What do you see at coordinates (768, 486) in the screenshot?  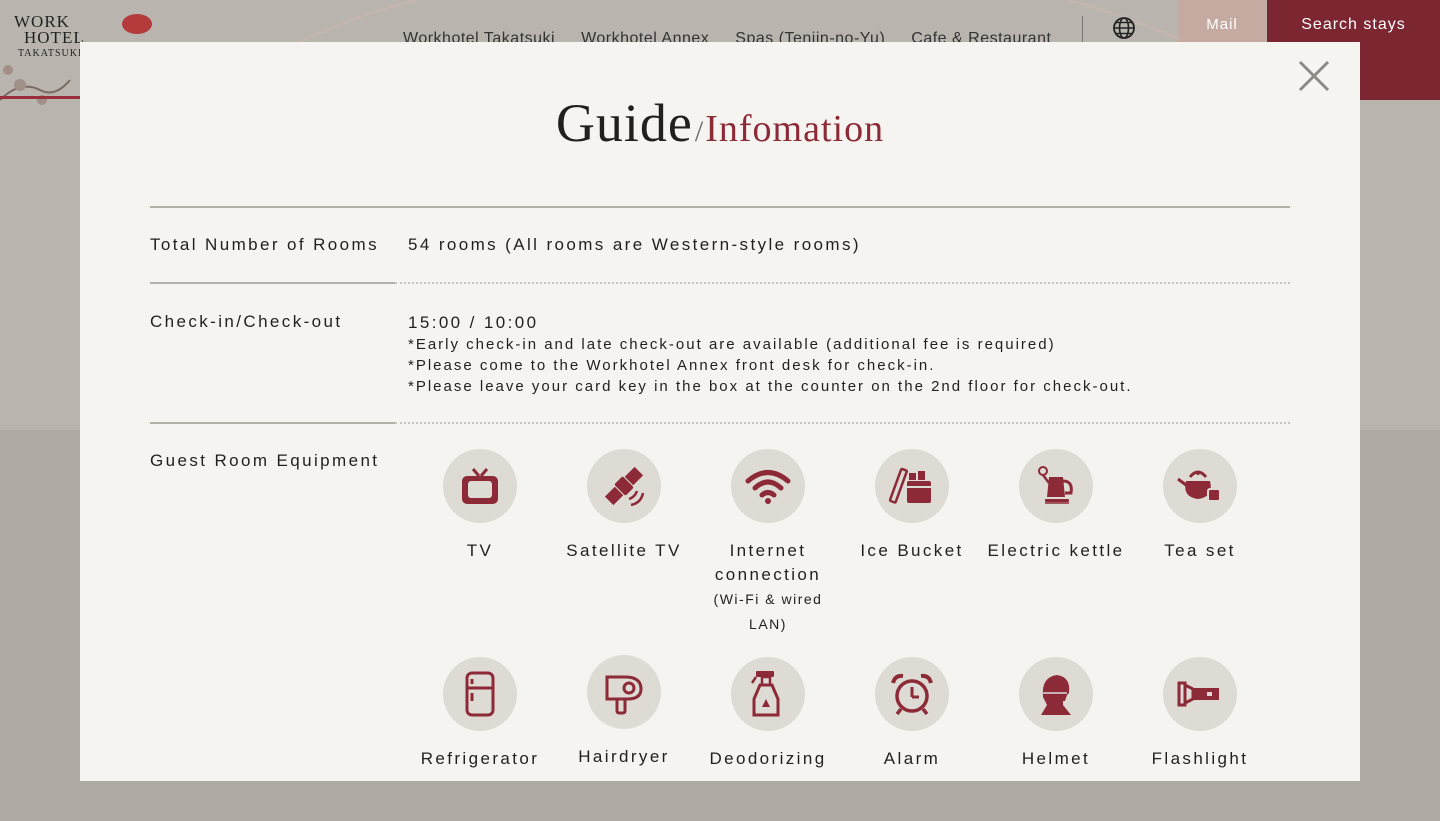 I see `wifi-icon` at bounding box center [768, 486].